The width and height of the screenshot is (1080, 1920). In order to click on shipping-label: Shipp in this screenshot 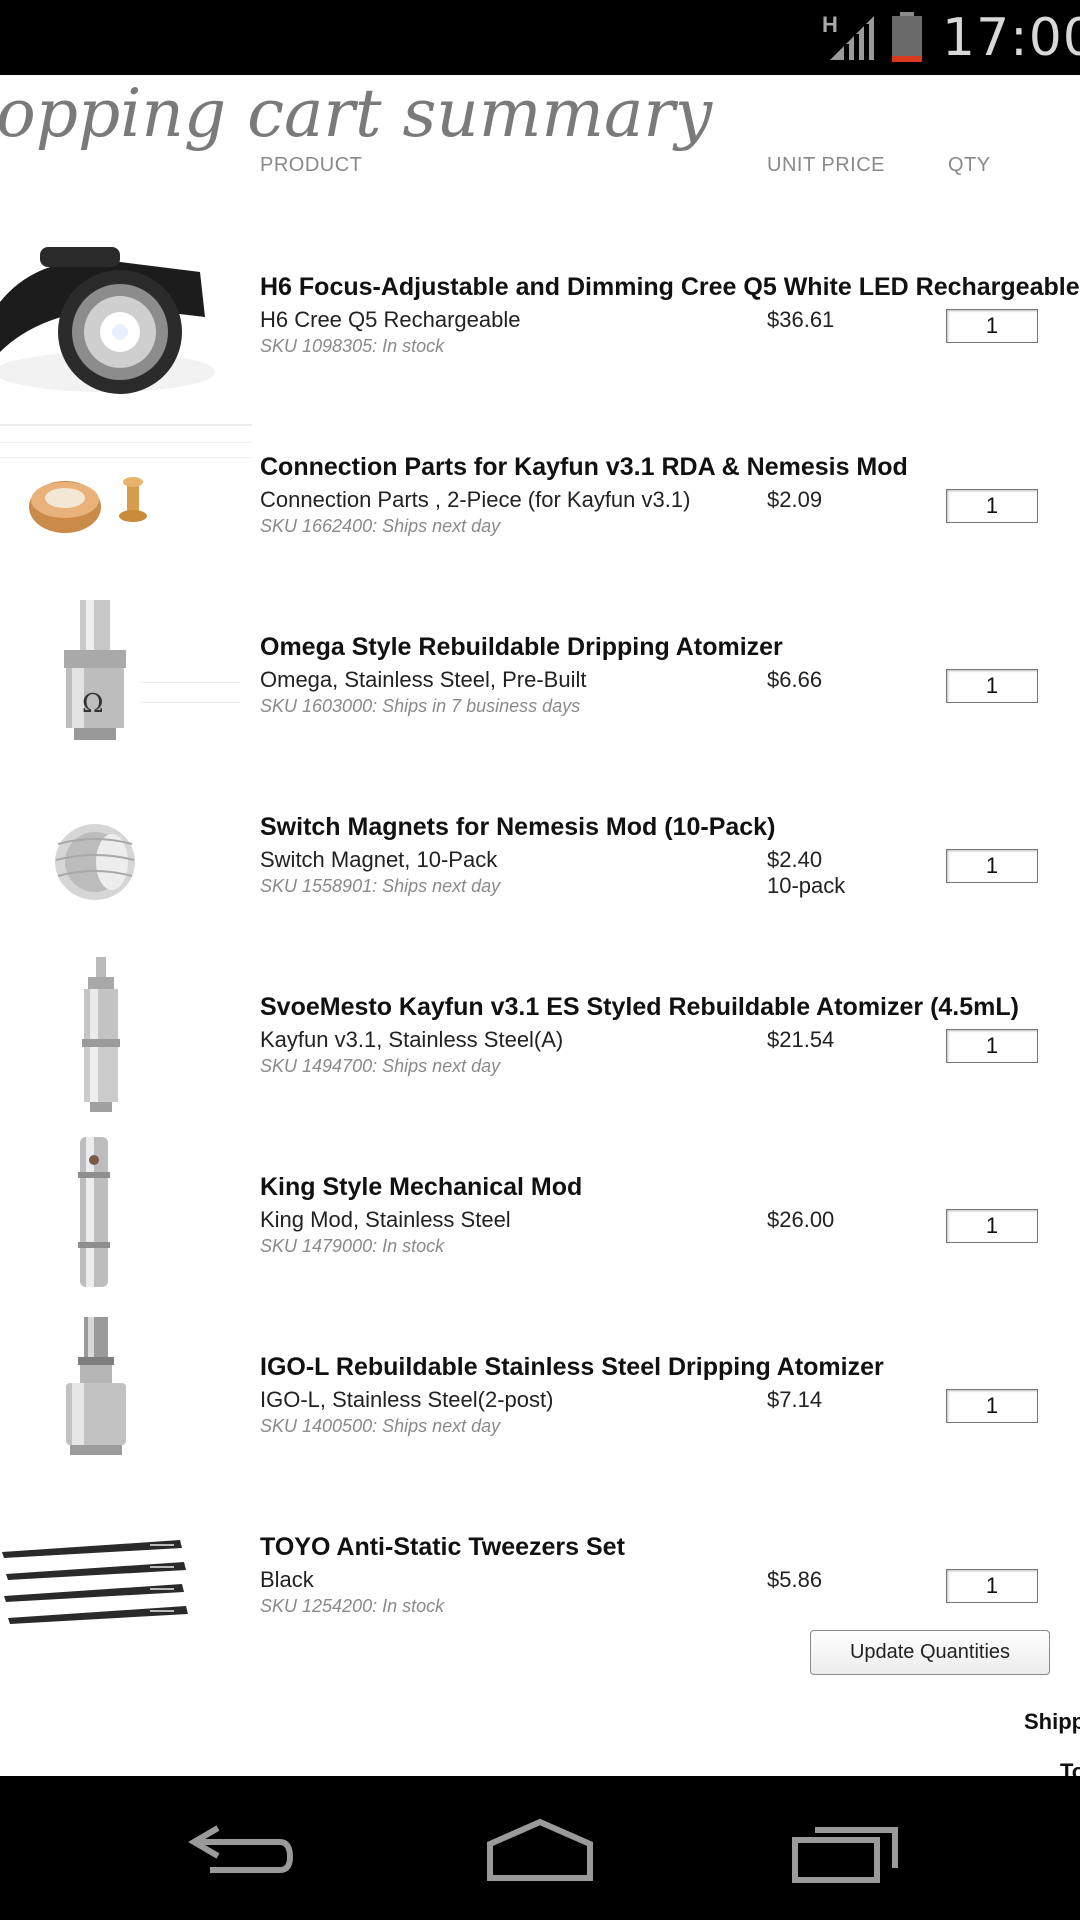, I will do `click(1052, 1721)`.